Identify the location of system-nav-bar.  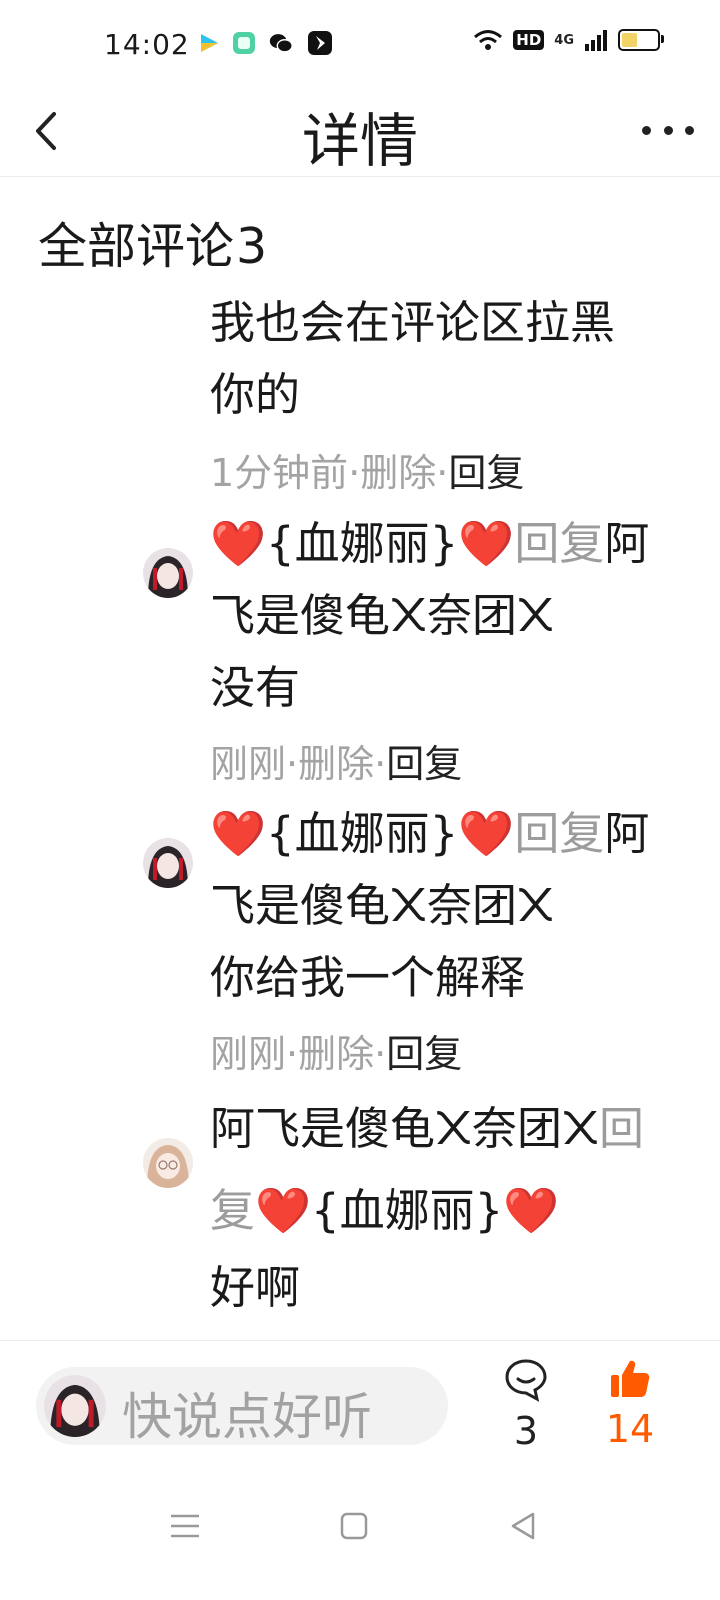
(360, 1535).